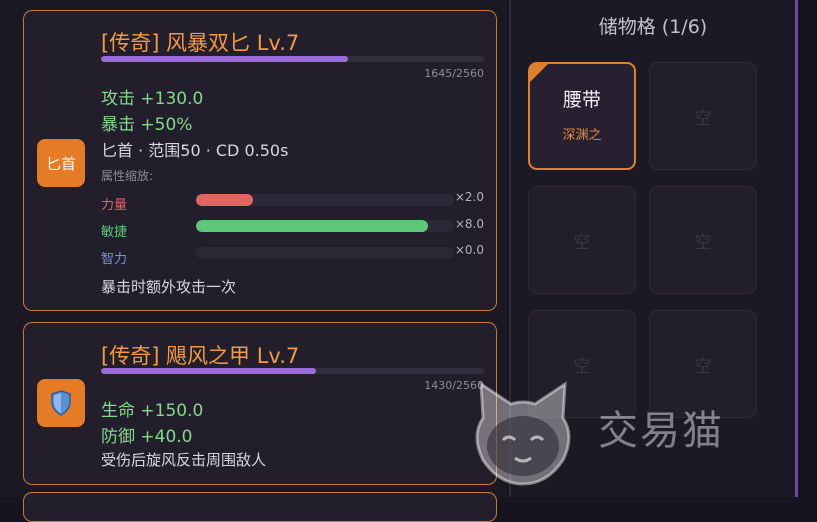 This screenshot has height=522, width=817. I want to click on scaling-header: 属性缩放:, so click(127, 176).